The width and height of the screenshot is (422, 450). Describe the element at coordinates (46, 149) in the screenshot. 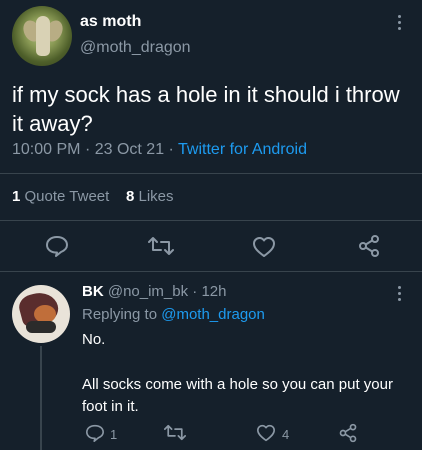

I see `tweet-time: 10:00 PM` at that location.